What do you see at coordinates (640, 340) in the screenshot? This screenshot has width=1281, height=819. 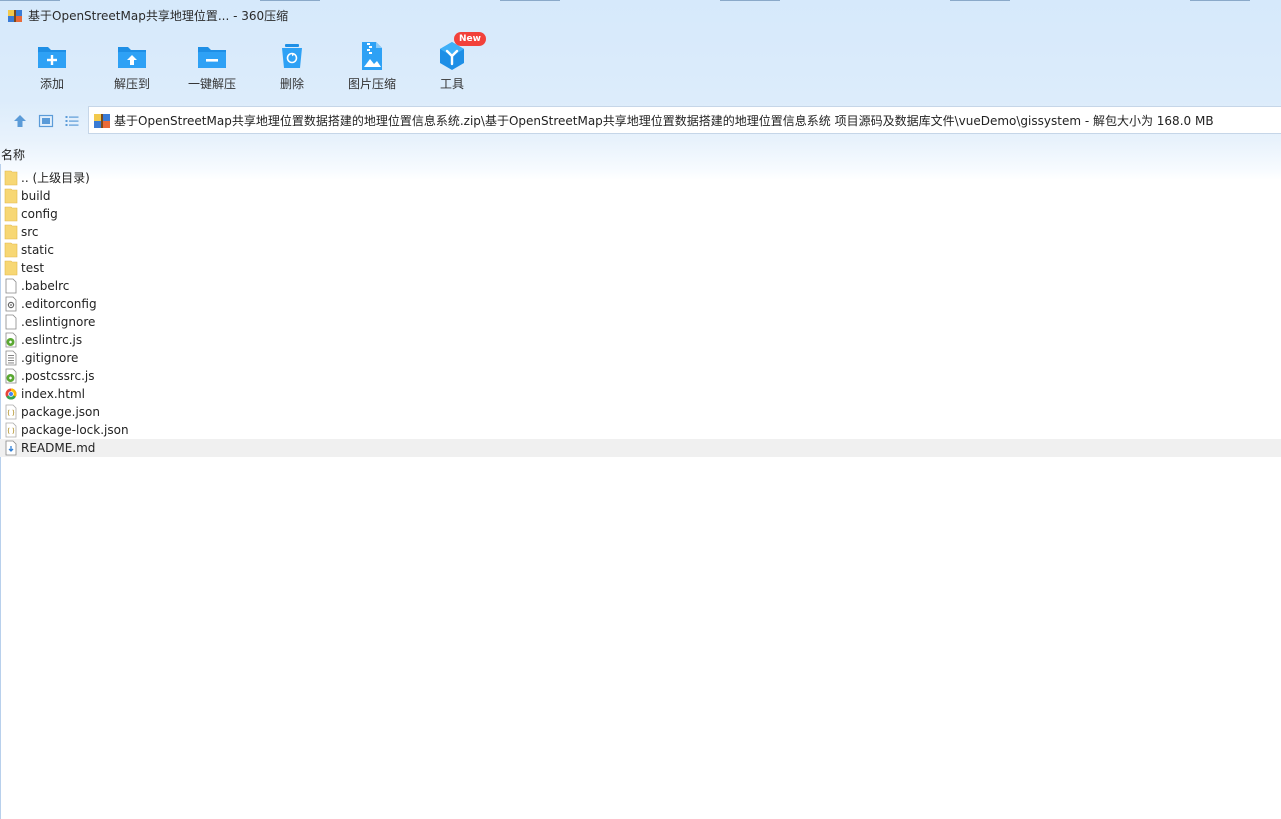 I see `list-item: .eslintrc.js` at bounding box center [640, 340].